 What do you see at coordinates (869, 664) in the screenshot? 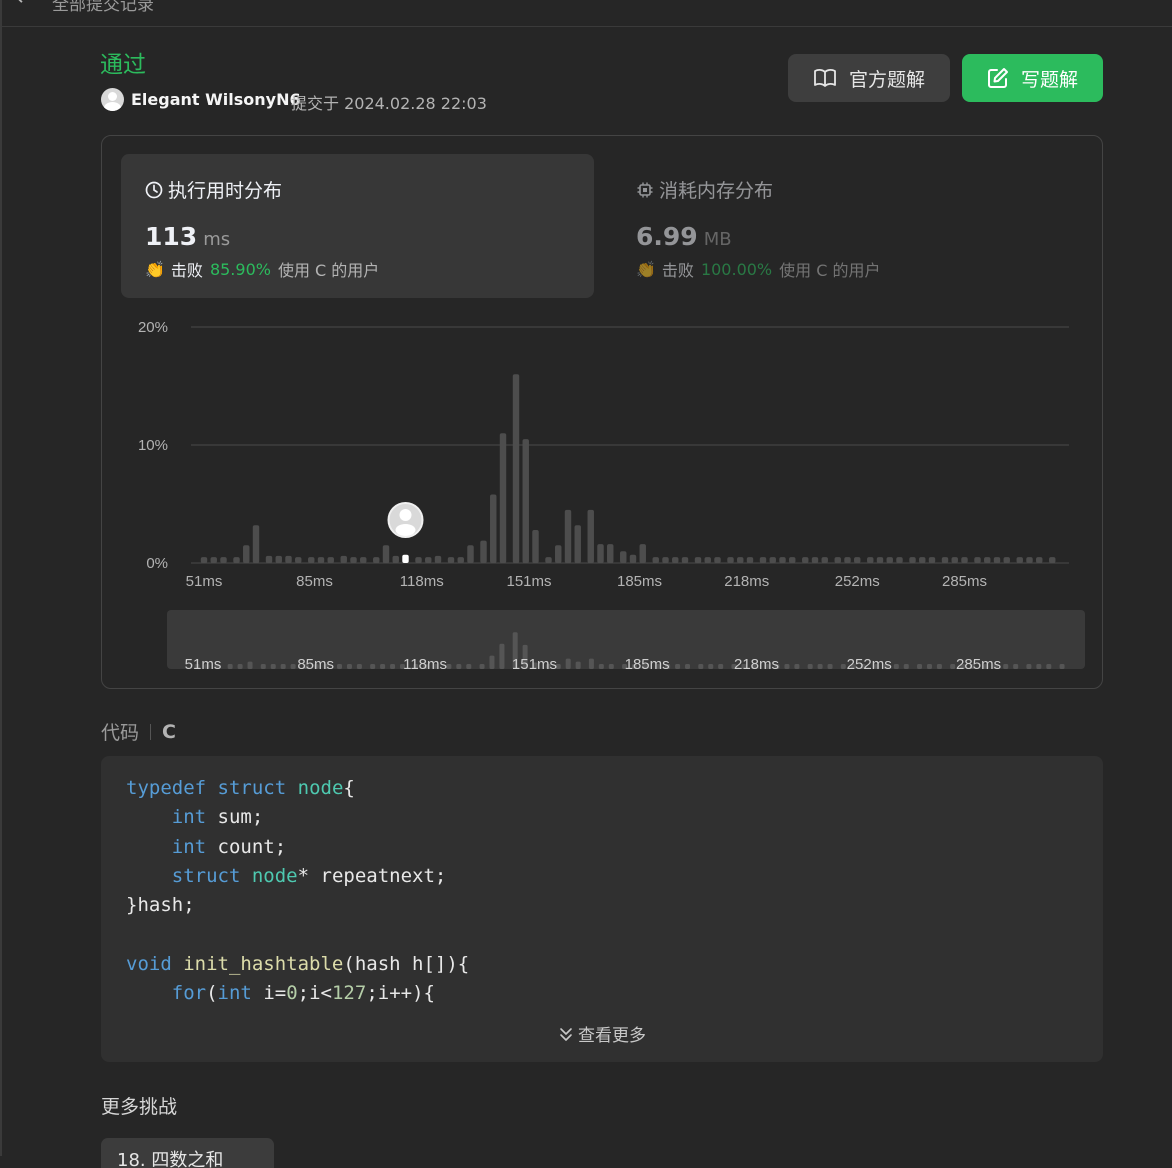
I see `navigator-tick-label: 252ms` at bounding box center [869, 664].